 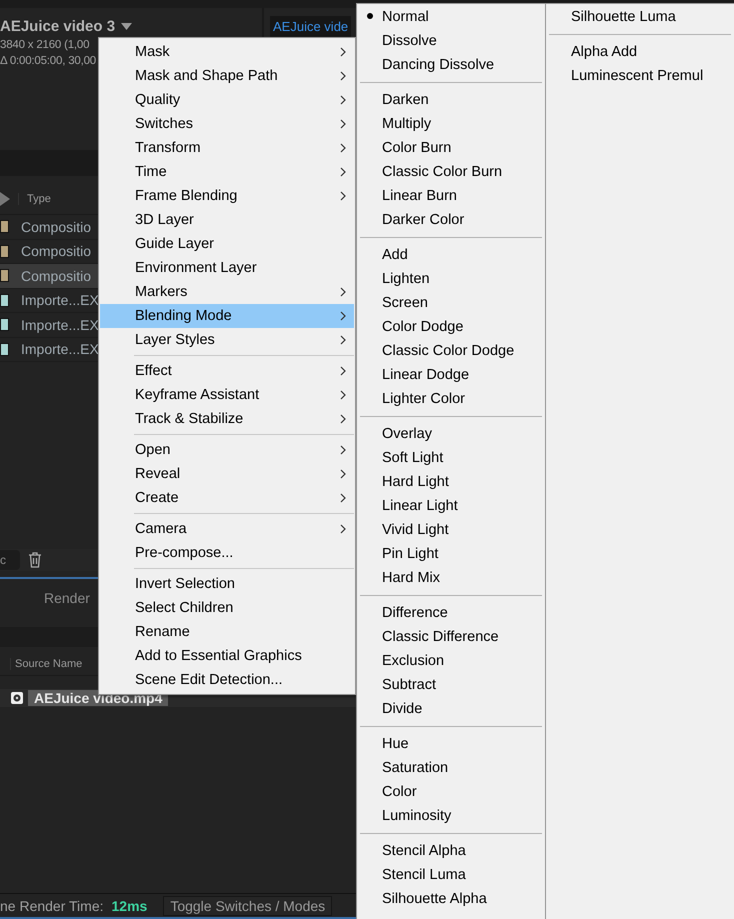 What do you see at coordinates (227, 268) in the screenshot?
I see `menu-item: Environment Layer` at bounding box center [227, 268].